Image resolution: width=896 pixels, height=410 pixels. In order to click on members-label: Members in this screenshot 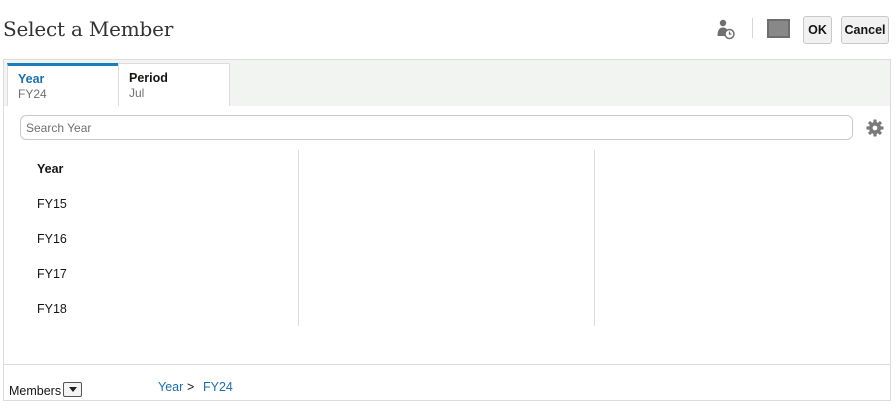, I will do `click(35, 391)`.